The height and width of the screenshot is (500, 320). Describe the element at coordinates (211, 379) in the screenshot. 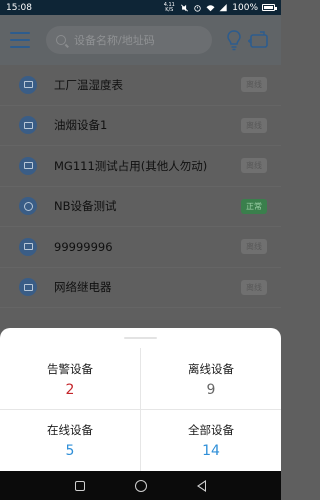

I see `offline-devices-cell: 离线设备 9` at that location.